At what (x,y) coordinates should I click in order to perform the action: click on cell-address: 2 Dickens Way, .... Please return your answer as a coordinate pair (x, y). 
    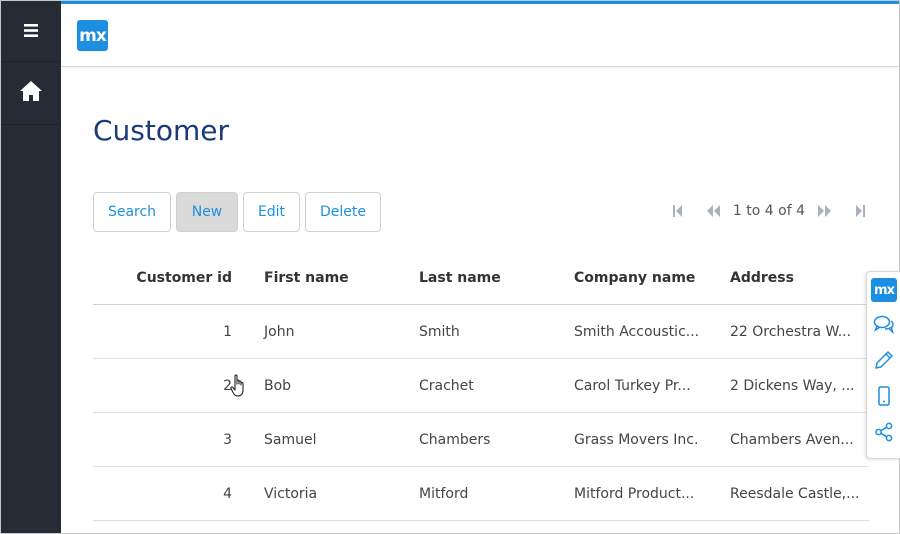
    Looking at the image, I should click on (791, 385).